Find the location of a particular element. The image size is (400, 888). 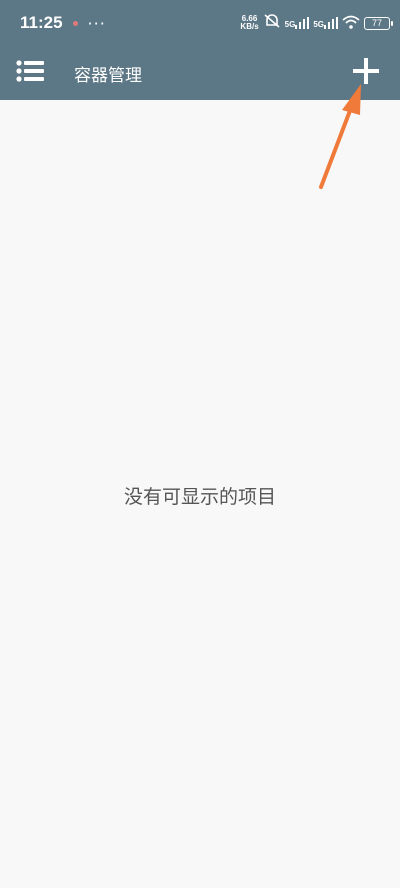

signal-sim1-label: 5G is located at coordinates (290, 24).